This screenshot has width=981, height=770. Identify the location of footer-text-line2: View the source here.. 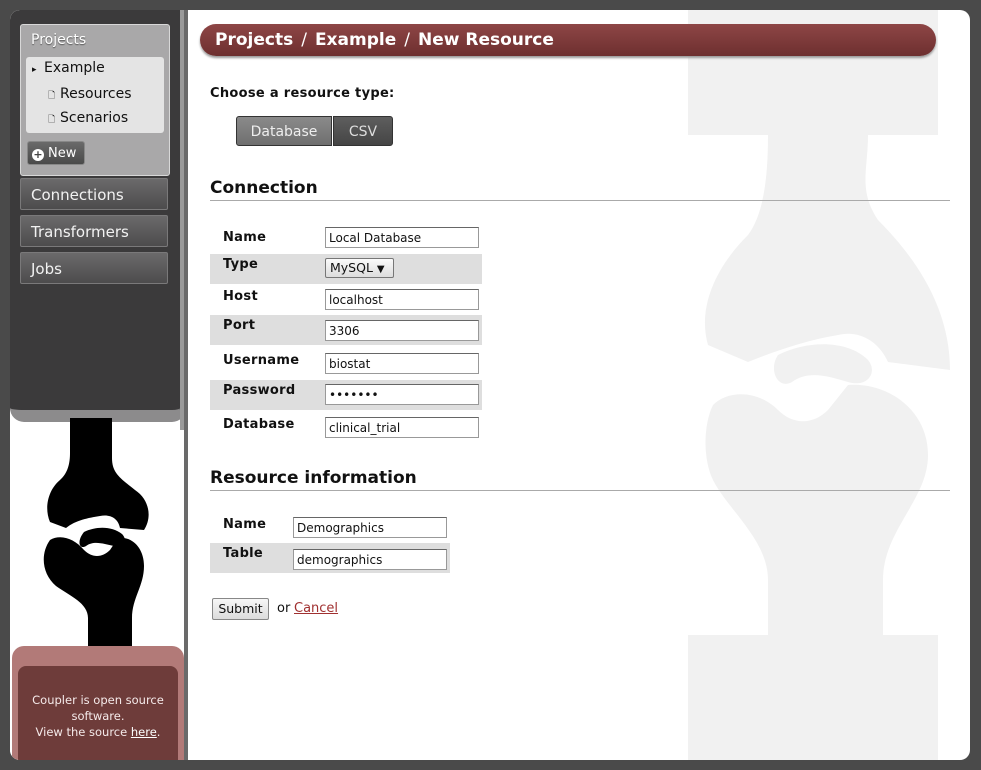
(98, 732).